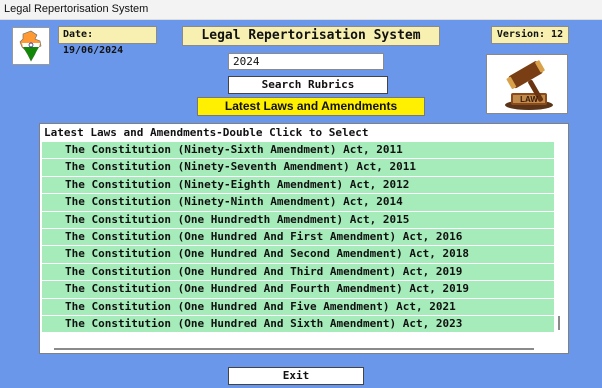 Image resolution: width=602 pixels, height=388 pixels. Describe the element at coordinates (311, 36) in the screenshot. I see `app-title: Legal Repertorisation System` at that location.